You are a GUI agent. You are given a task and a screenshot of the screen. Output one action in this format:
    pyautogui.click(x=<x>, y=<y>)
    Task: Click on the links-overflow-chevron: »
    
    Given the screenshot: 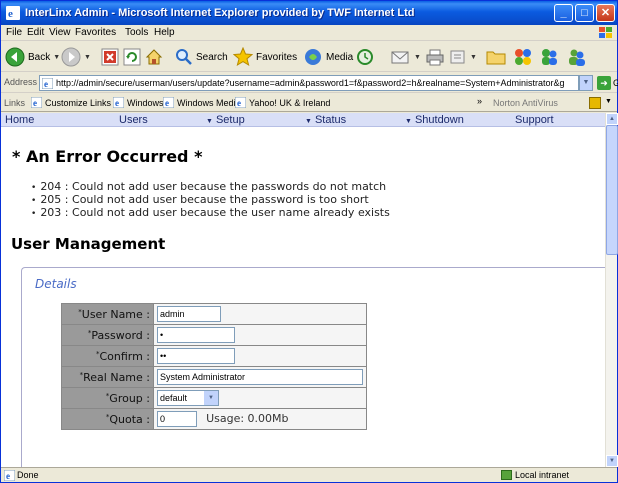 What is the action you would take?
    pyautogui.click(x=479, y=101)
    